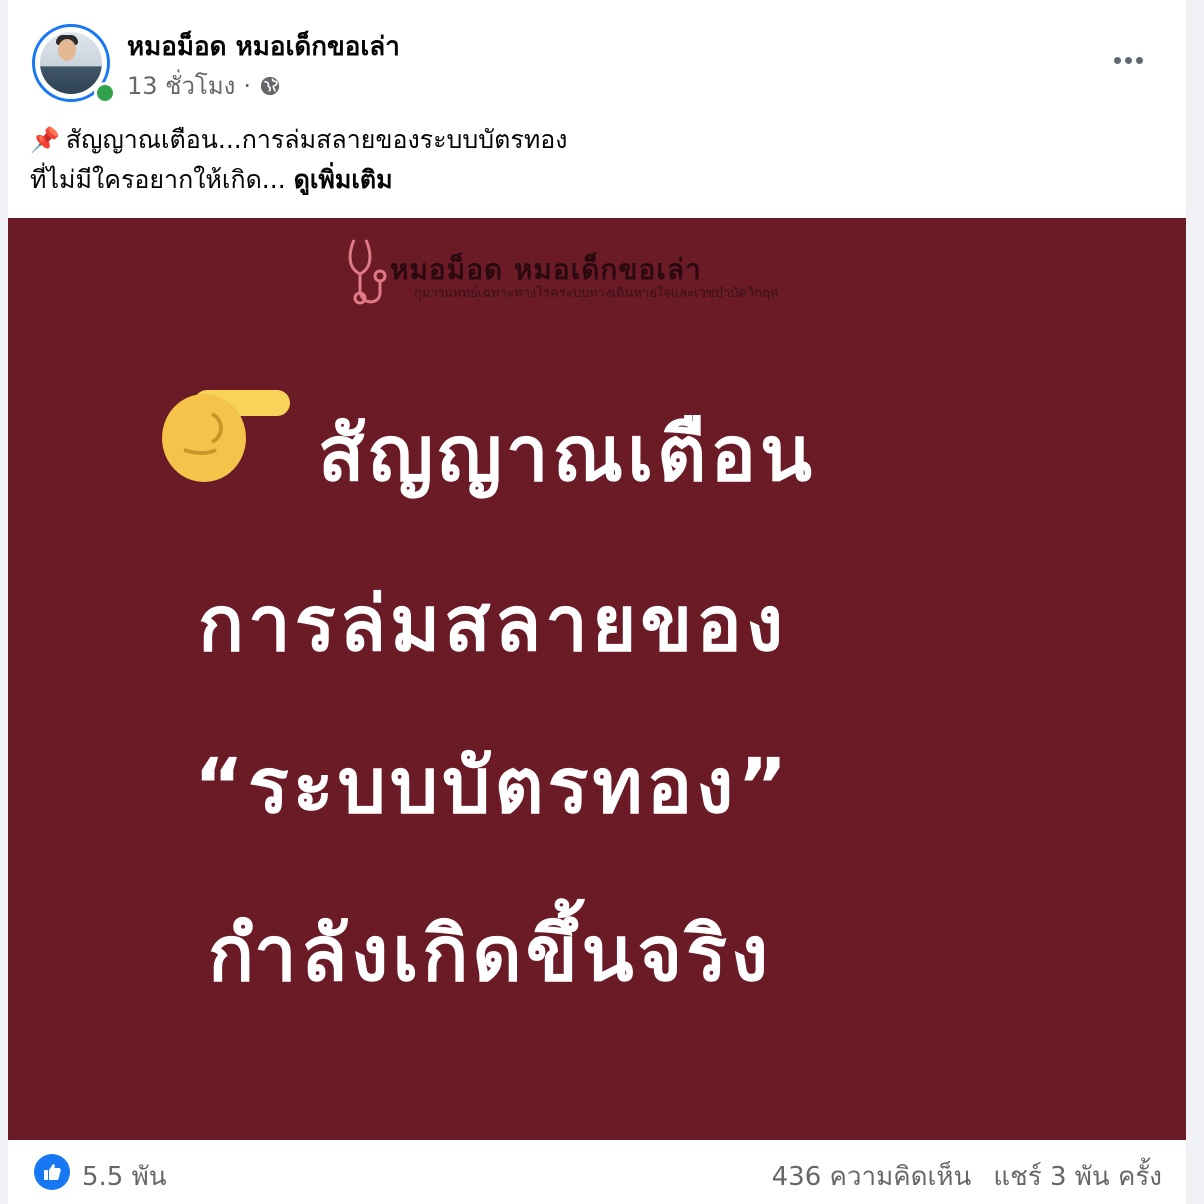  Describe the element at coordinates (263, 46) in the screenshot. I see `author-name: หมอม็อด หมอเด็กขอเล่า` at that location.